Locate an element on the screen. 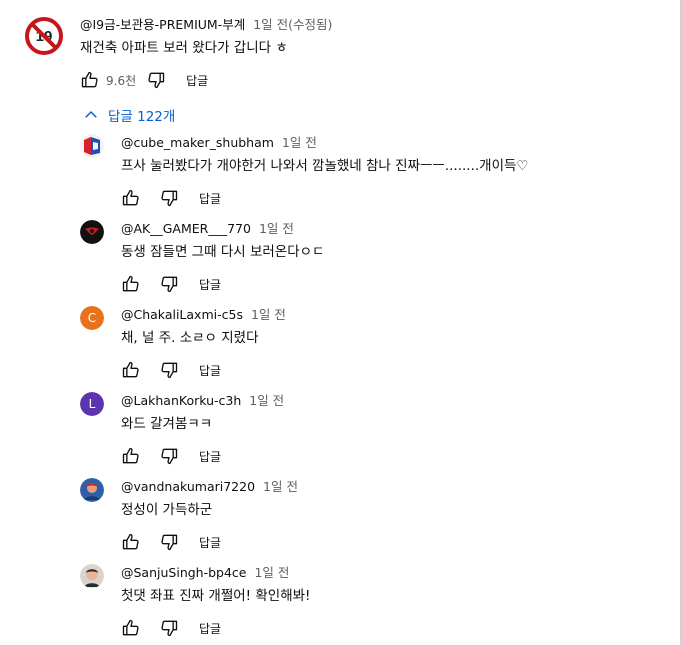  gamer-logo-icon is located at coordinates (92, 232).